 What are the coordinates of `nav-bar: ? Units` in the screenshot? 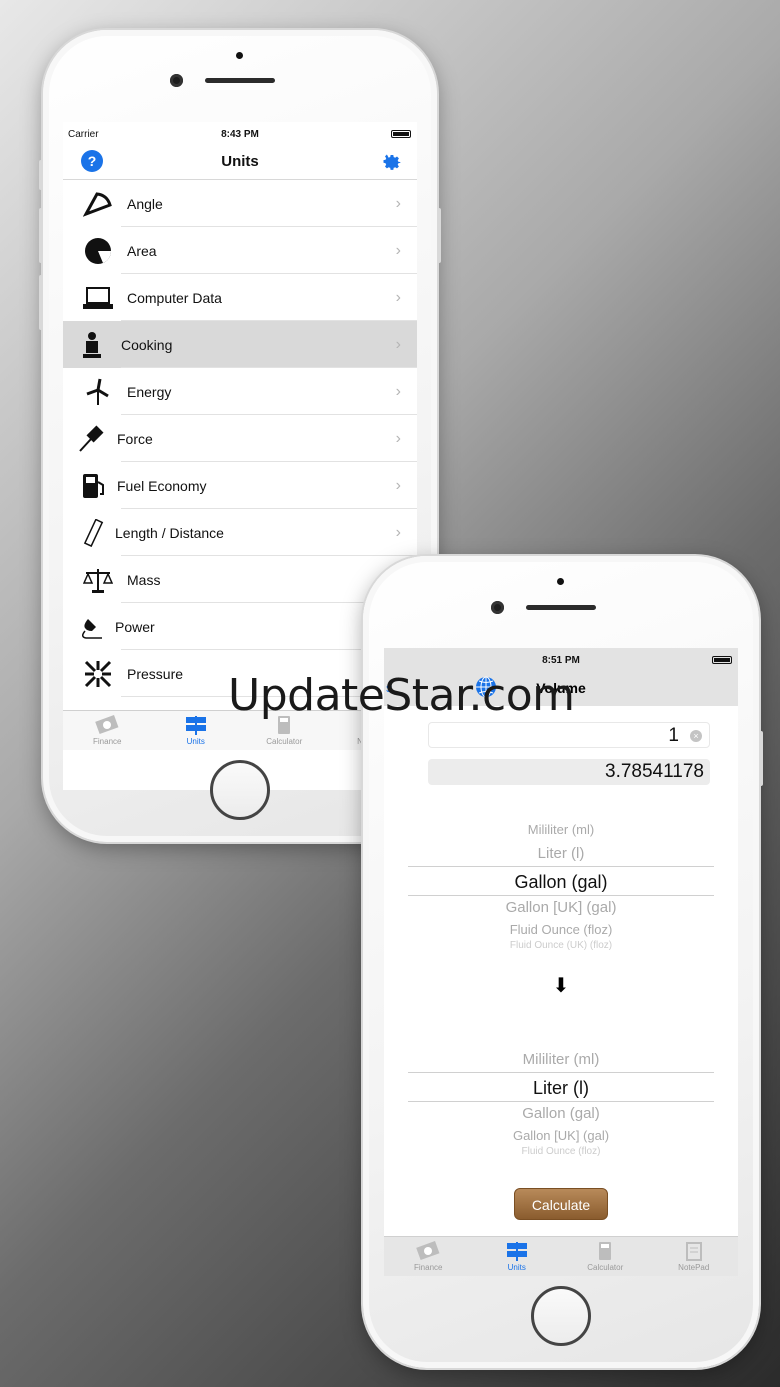 It's located at (240, 162).